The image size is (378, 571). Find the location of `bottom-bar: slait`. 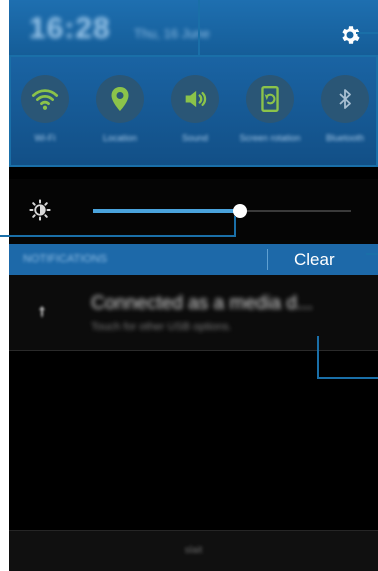

bottom-bar: slait is located at coordinates (193, 550).